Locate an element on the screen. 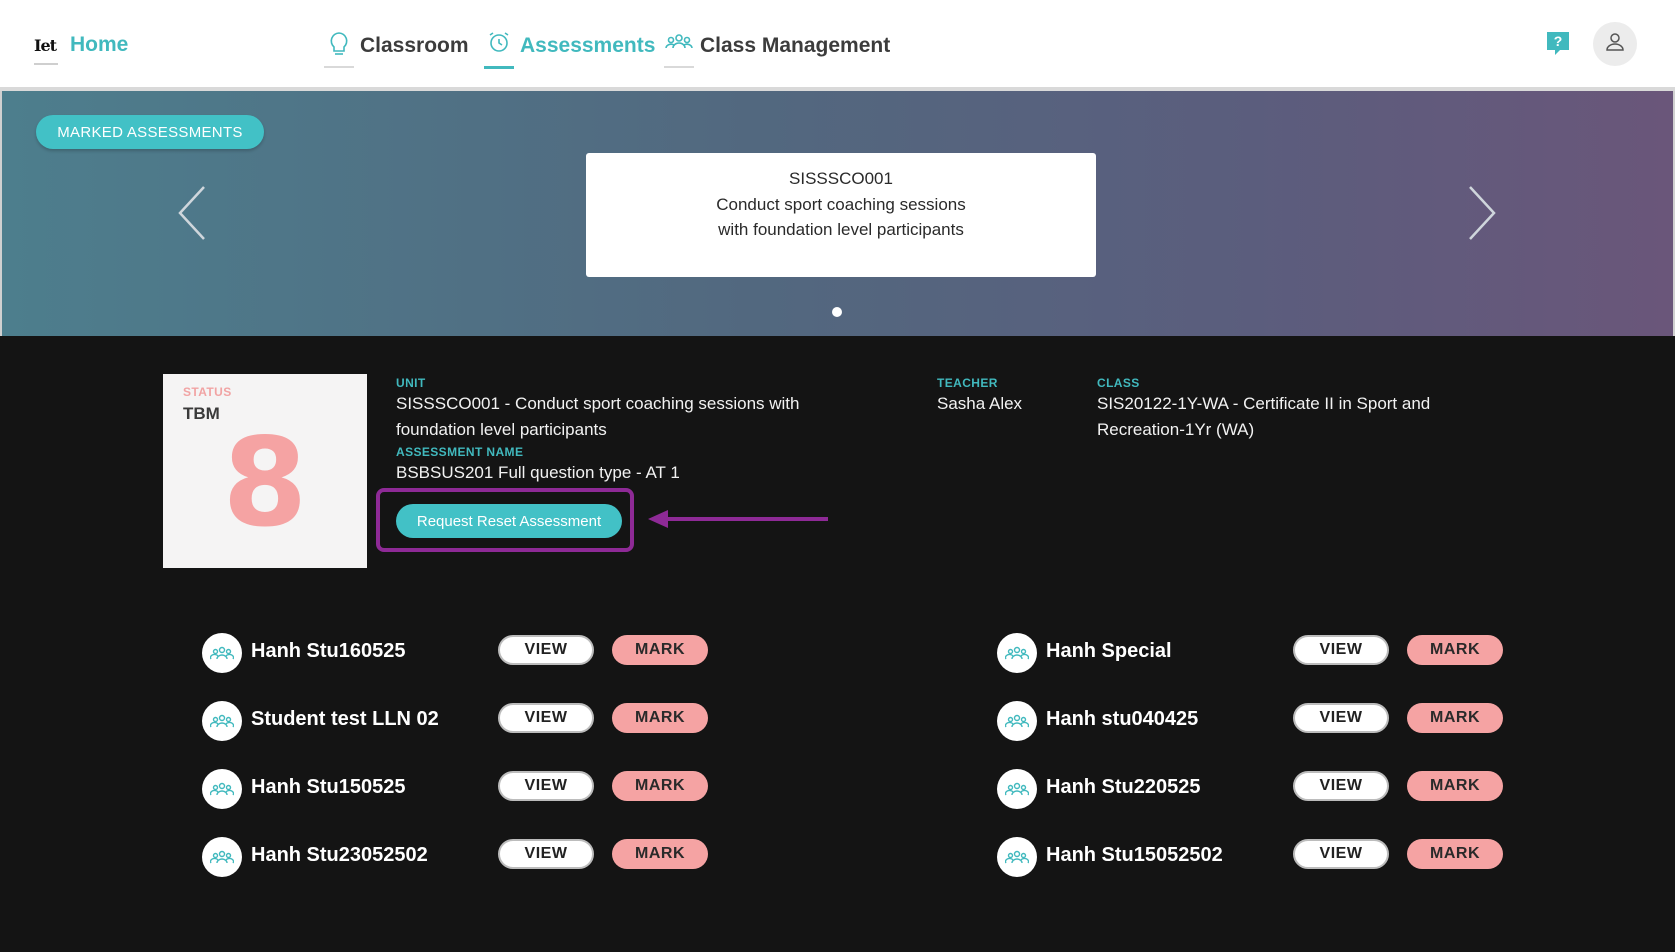  class-label: CLASS is located at coordinates (1118, 383).